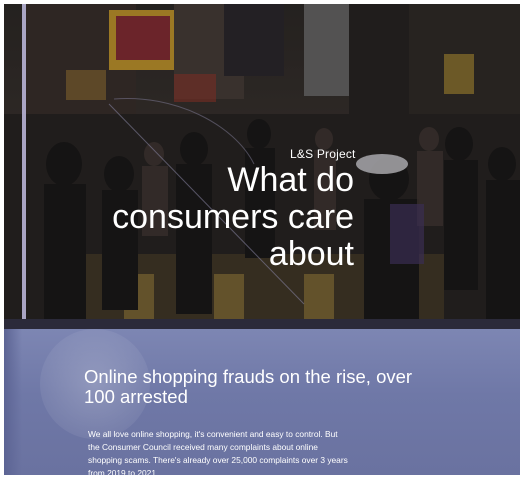 This screenshot has width=524, height=479. What do you see at coordinates (311, 254) in the screenshot?
I see `title-line: about` at bounding box center [311, 254].